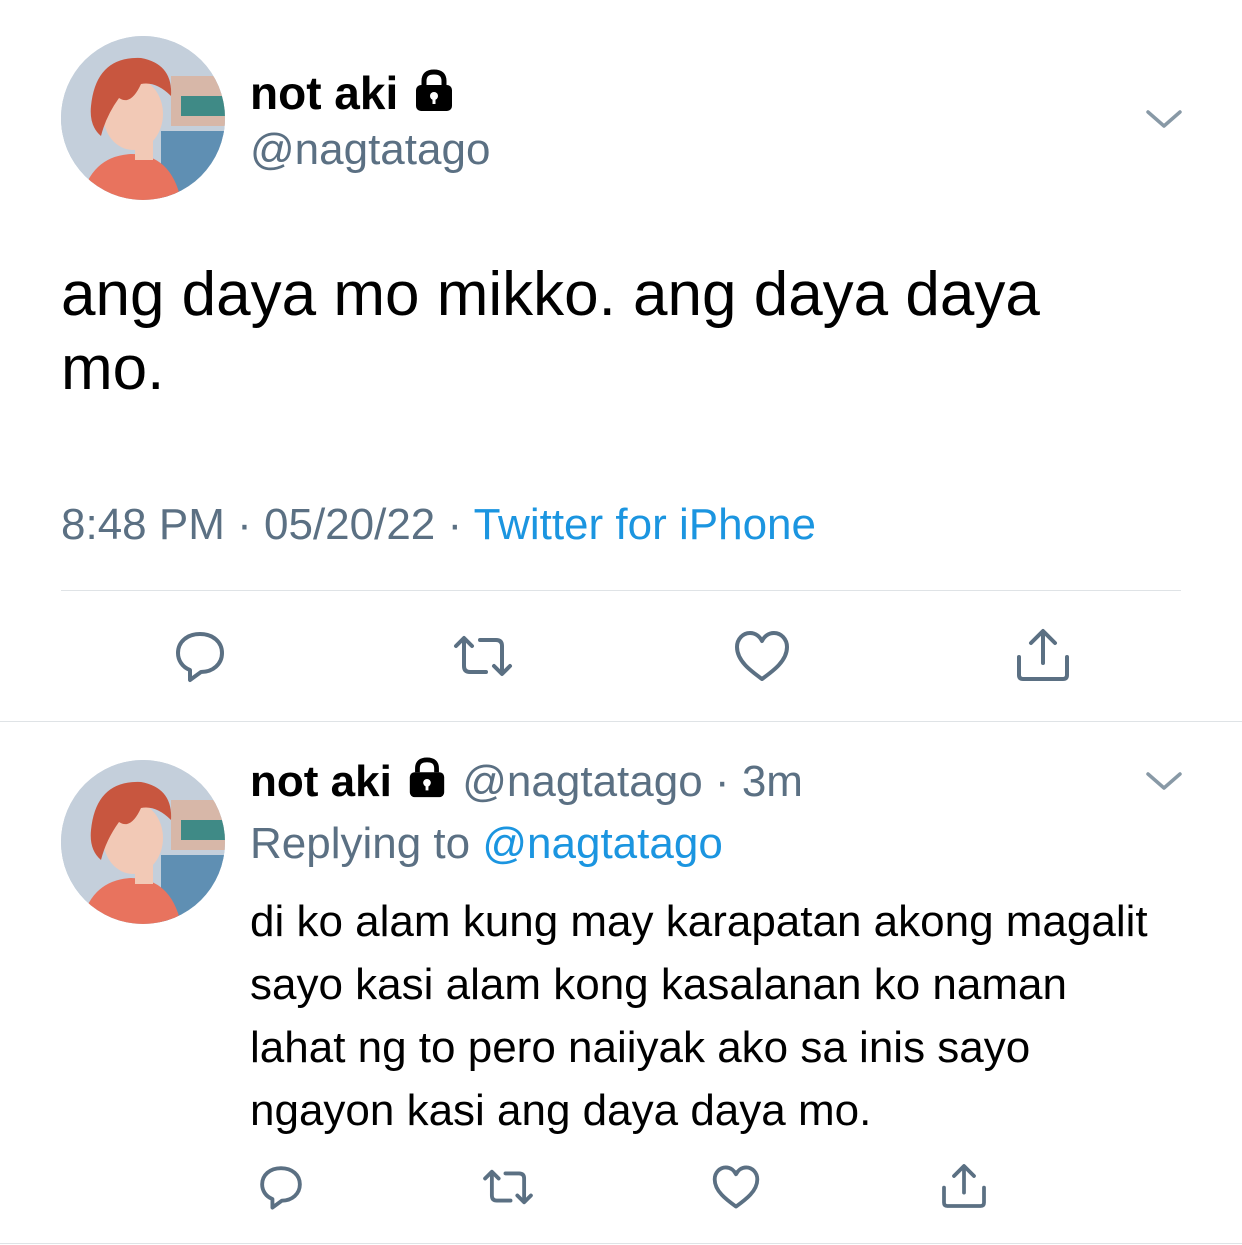  What do you see at coordinates (350, 524) in the screenshot?
I see `tweet-date: 05/20/22` at bounding box center [350, 524].